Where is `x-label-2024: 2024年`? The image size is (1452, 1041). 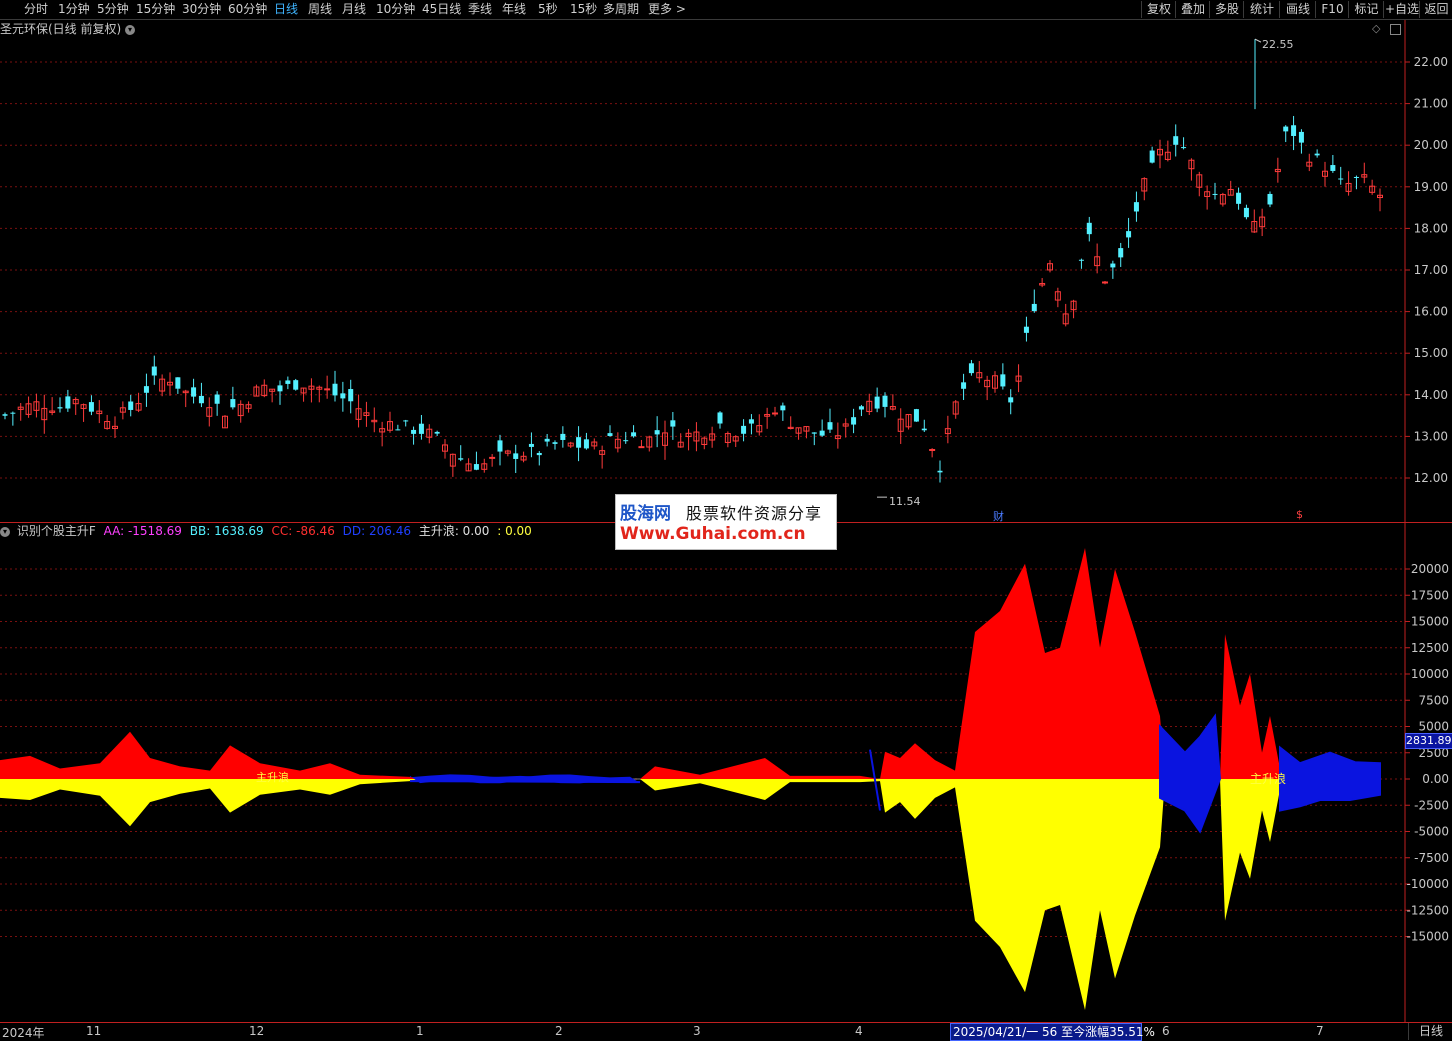
x-label-2024: 2024年 is located at coordinates (23, 1033).